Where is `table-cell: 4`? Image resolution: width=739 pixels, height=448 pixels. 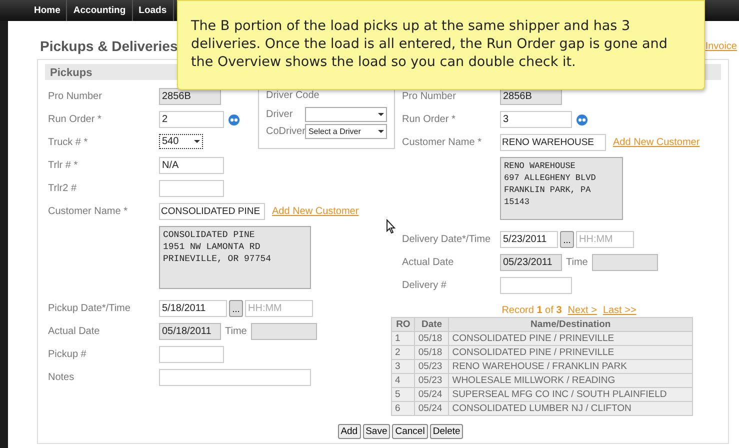 table-cell: 4 is located at coordinates (403, 381).